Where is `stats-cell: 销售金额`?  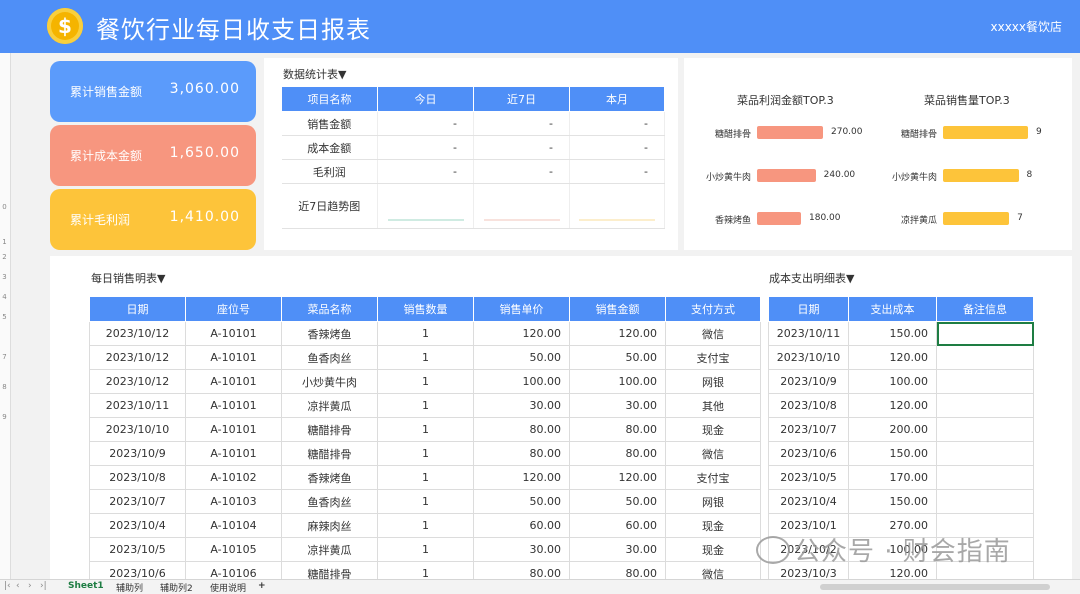
stats-cell: 销售金额 is located at coordinates (329, 123).